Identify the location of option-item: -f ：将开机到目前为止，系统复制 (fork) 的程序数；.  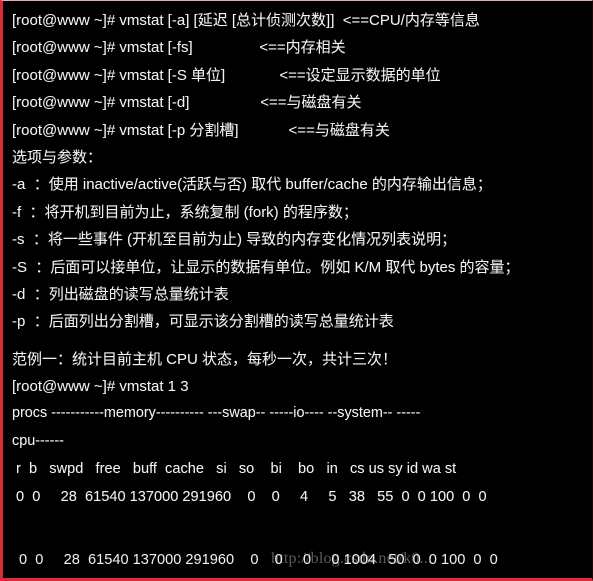
(302, 212).